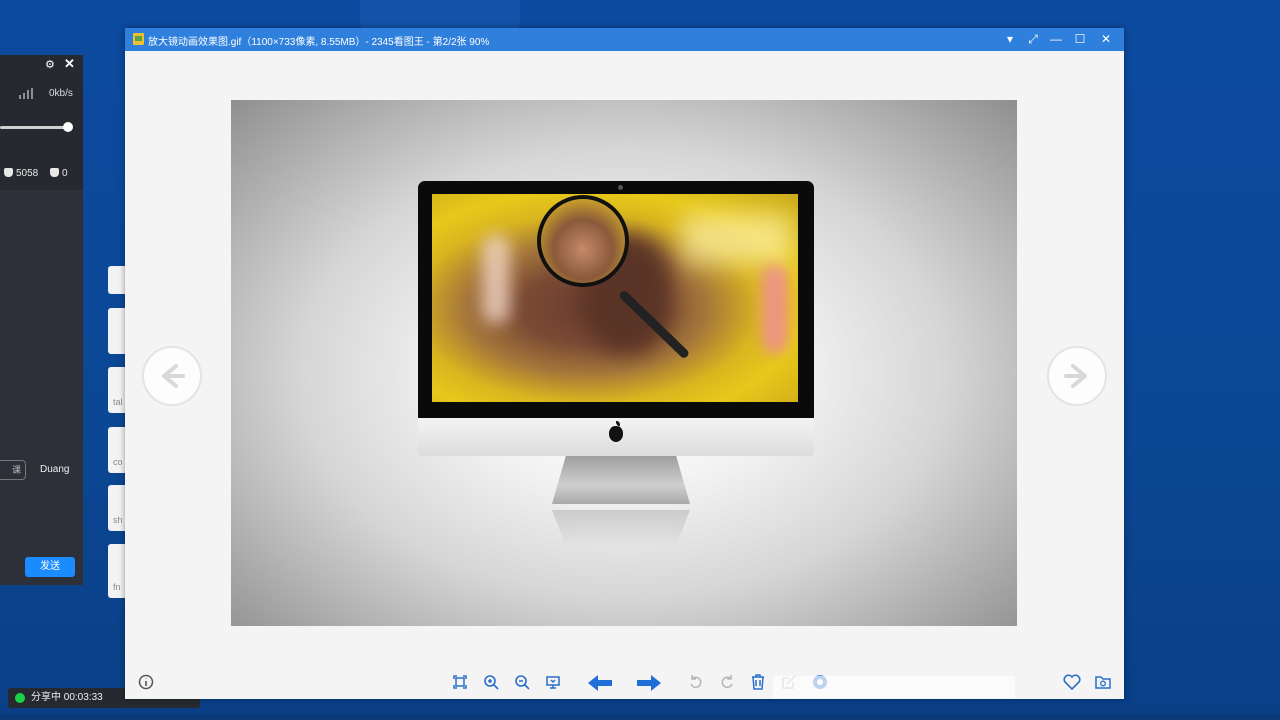 The width and height of the screenshot is (1280, 720). Describe the element at coordinates (640, 717) in the screenshot. I see `background-stripe` at that location.